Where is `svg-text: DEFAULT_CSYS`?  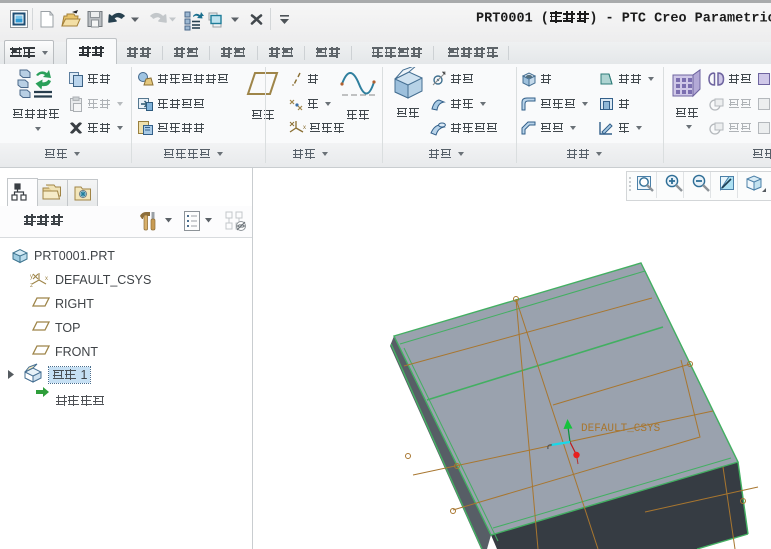 svg-text: DEFAULT_CSYS is located at coordinates (621, 429).